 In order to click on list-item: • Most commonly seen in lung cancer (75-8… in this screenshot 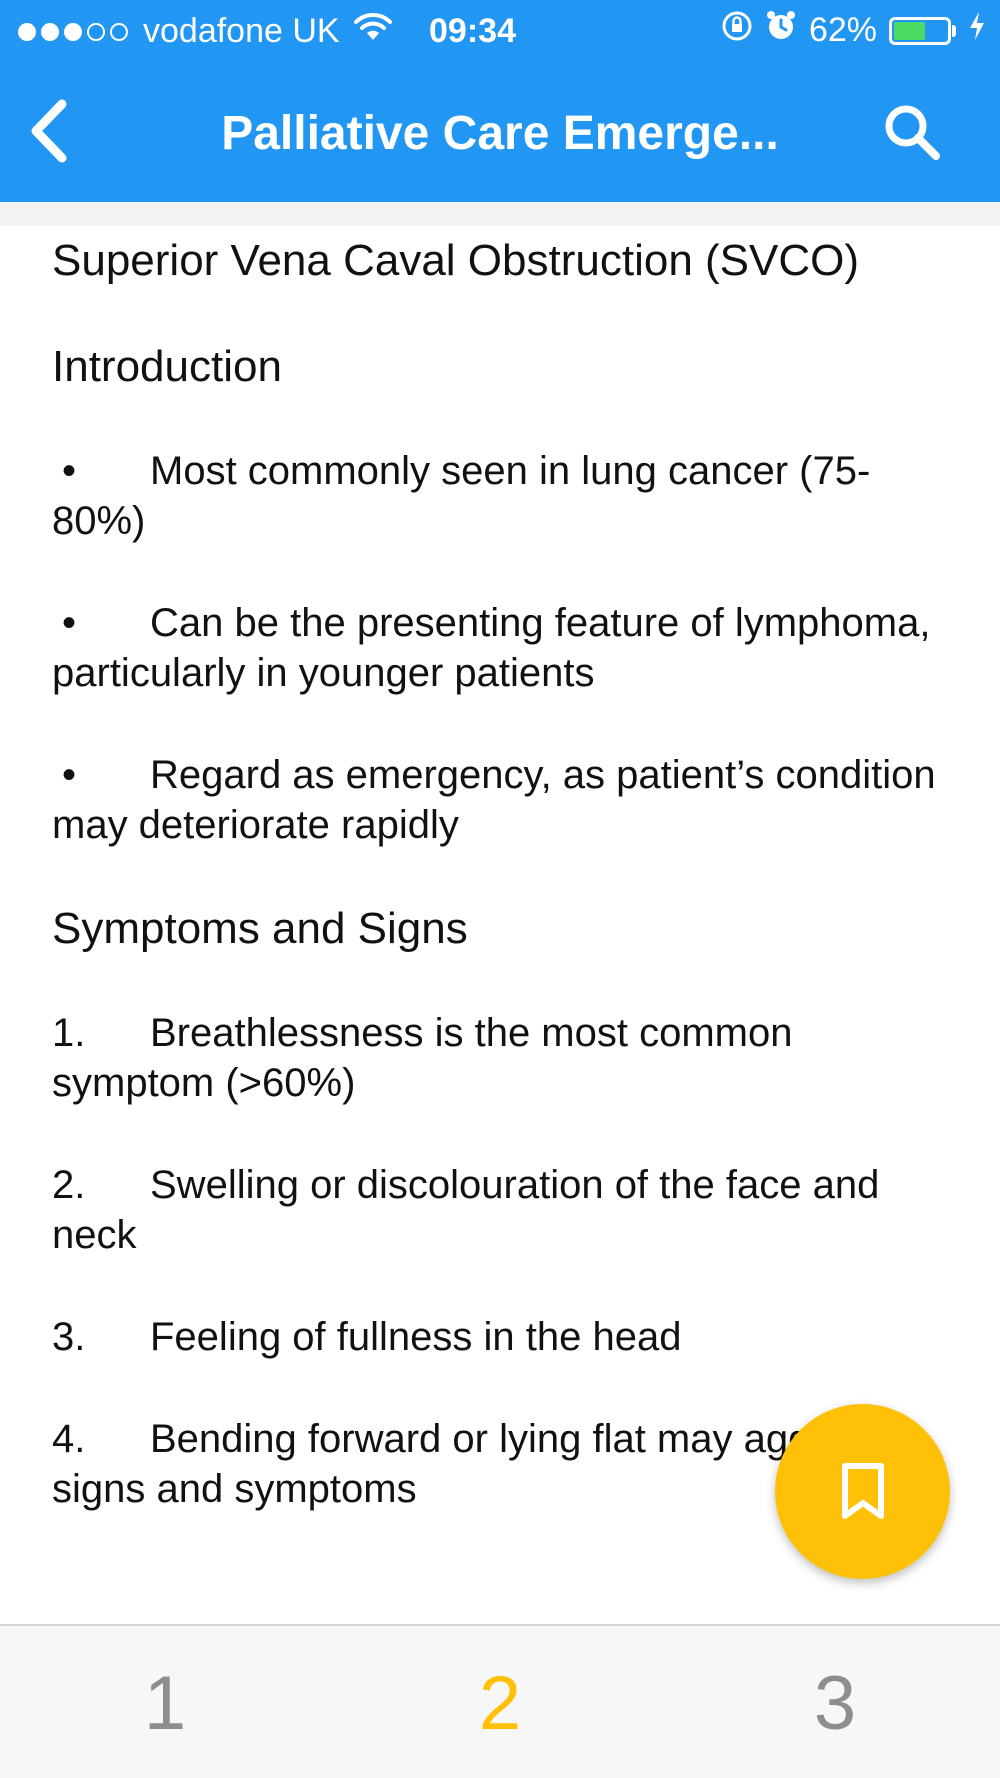, I will do `click(502, 496)`.